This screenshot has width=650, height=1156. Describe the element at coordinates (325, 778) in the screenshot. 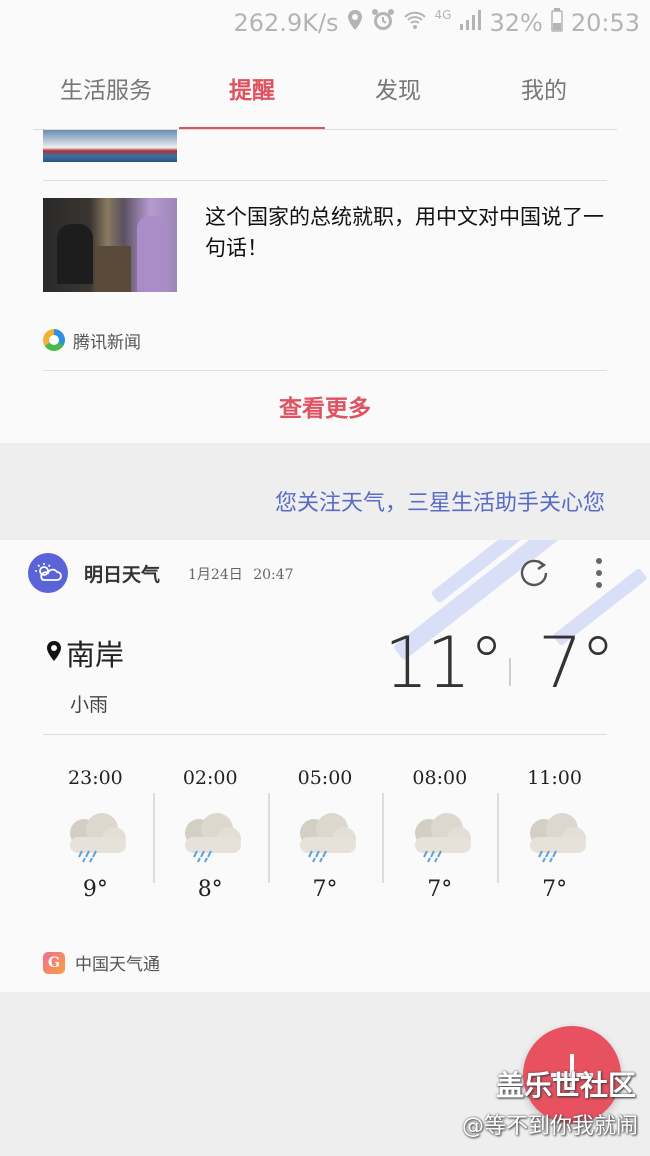

I see `hourly-time: 05:00` at that location.